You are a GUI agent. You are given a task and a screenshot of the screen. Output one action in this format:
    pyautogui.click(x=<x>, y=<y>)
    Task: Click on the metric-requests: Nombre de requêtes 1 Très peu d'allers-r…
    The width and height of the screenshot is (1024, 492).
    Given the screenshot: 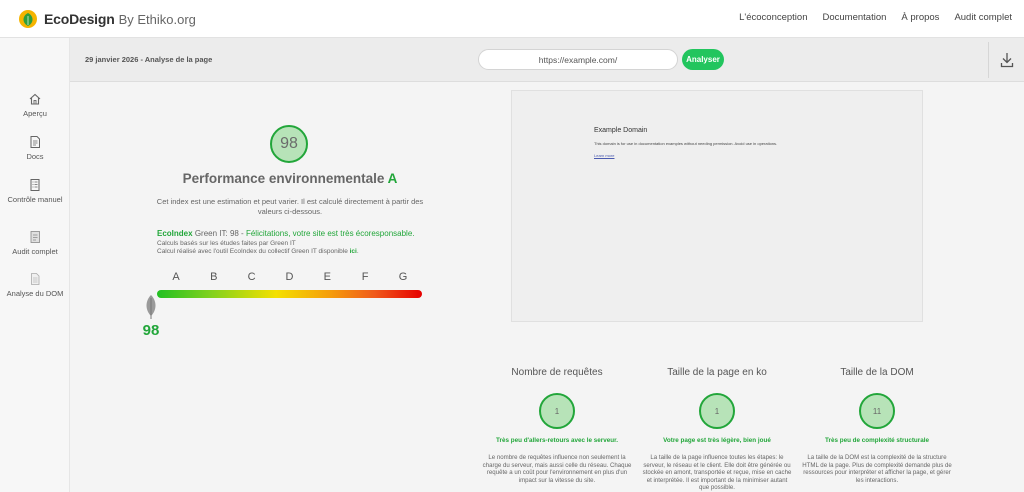 What is the action you would take?
    pyautogui.click(x=557, y=425)
    